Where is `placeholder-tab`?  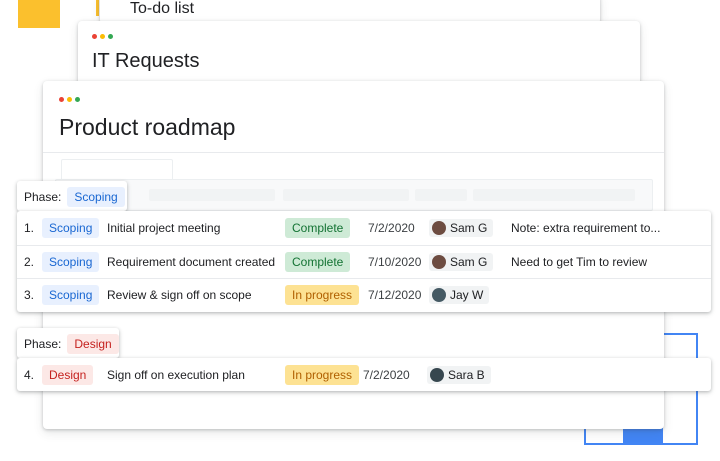 placeholder-tab is located at coordinates (117, 170).